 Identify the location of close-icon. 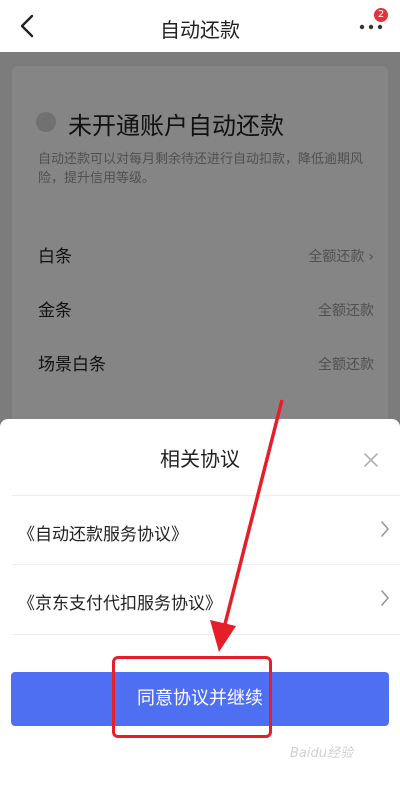
(371, 460).